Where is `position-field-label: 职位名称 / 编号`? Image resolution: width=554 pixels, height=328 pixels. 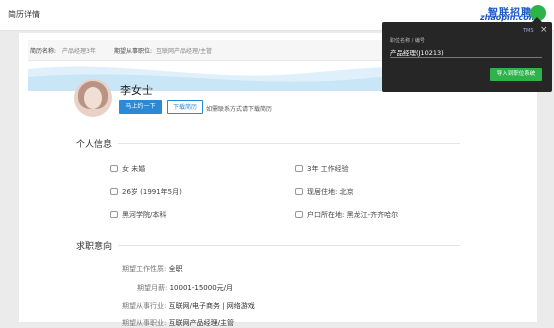 position-field-label: 职位名称 / 编号 is located at coordinates (407, 41).